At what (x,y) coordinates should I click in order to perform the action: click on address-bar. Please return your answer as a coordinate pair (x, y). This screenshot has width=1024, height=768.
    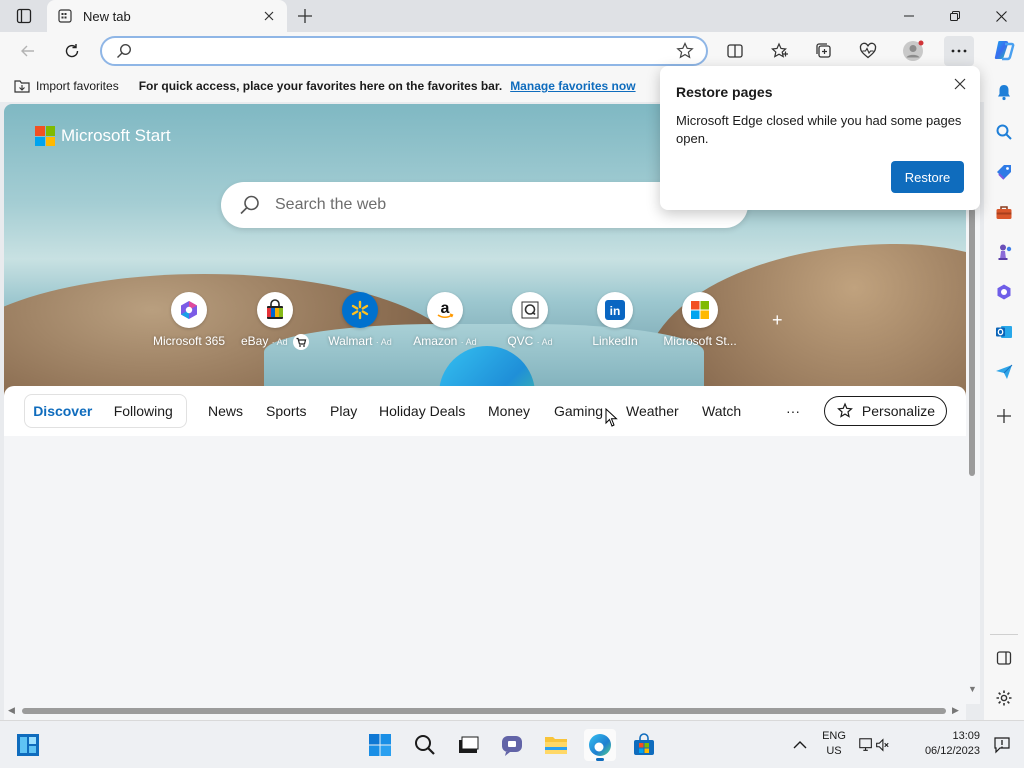
    Looking at the image, I should click on (404, 51).